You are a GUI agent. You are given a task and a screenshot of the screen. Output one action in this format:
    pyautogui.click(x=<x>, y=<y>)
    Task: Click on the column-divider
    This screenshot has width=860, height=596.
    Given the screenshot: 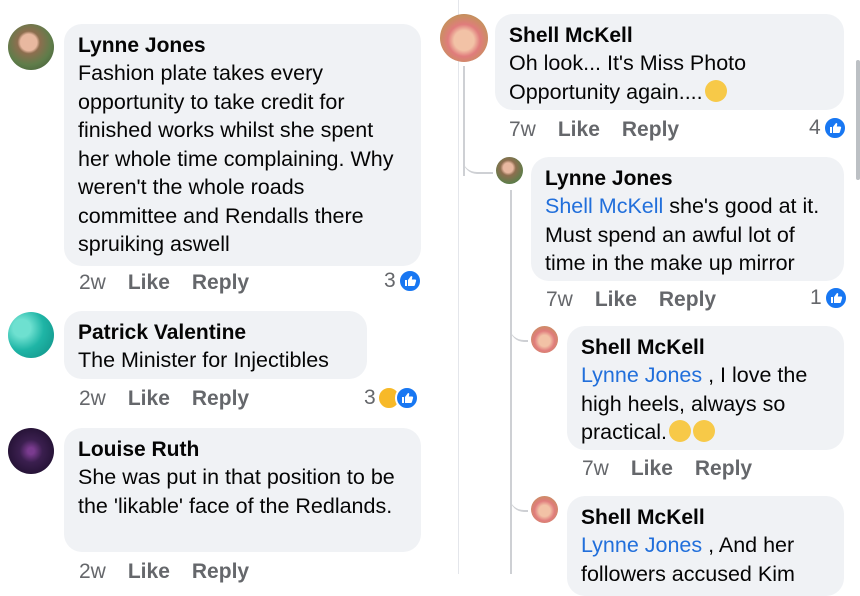 What is the action you would take?
    pyautogui.click(x=458, y=287)
    